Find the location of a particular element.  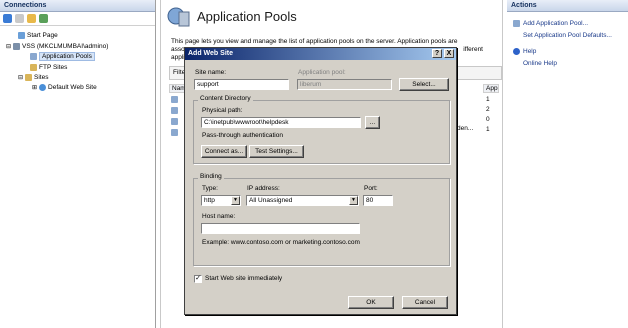

add-pool-icon is located at coordinates (516, 23).